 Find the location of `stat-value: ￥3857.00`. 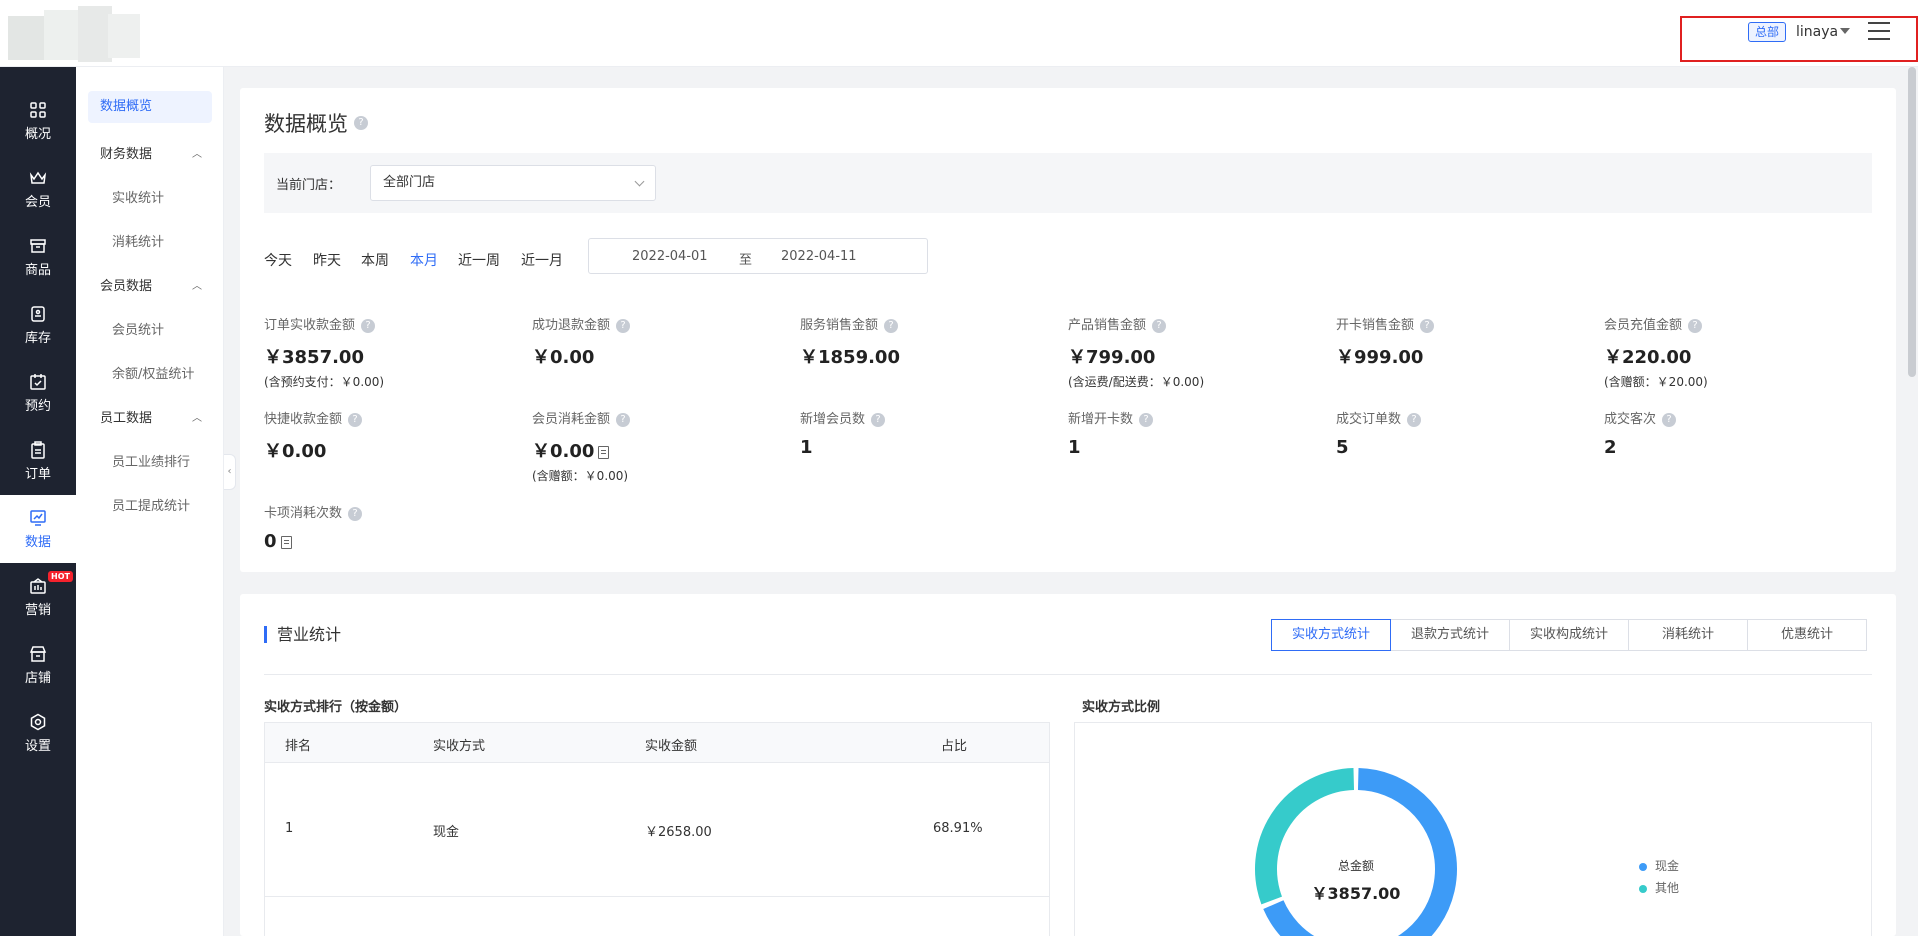

stat-value: ￥3857.00 is located at coordinates (314, 357).